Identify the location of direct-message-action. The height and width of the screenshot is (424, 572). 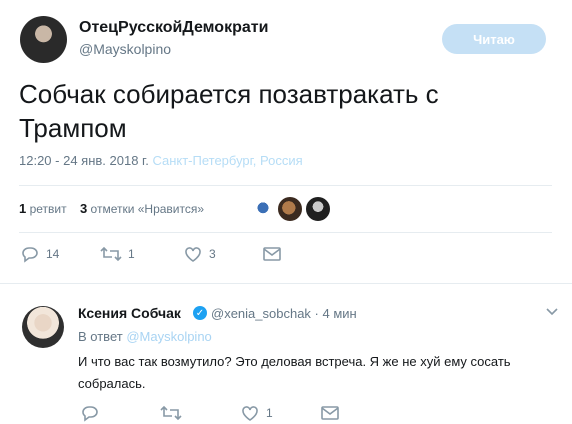
(272, 254).